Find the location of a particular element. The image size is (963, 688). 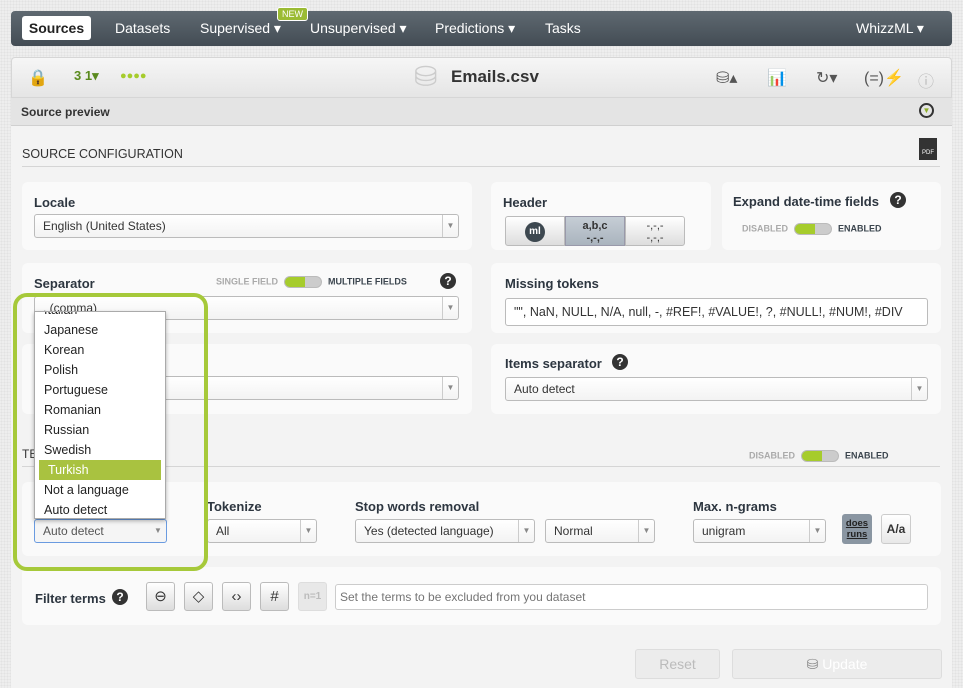

filter-unknown-icon: ◇ is located at coordinates (198, 596).